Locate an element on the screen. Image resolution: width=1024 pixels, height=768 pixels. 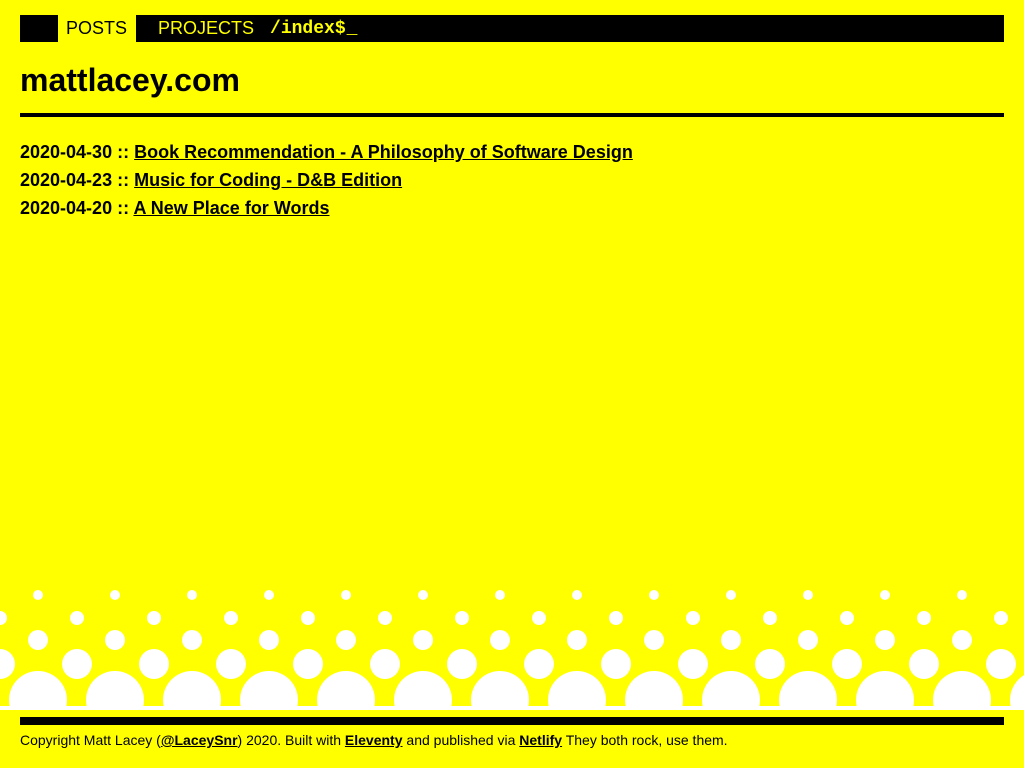
footer-mid2: and published via is located at coordinates (461, 740).